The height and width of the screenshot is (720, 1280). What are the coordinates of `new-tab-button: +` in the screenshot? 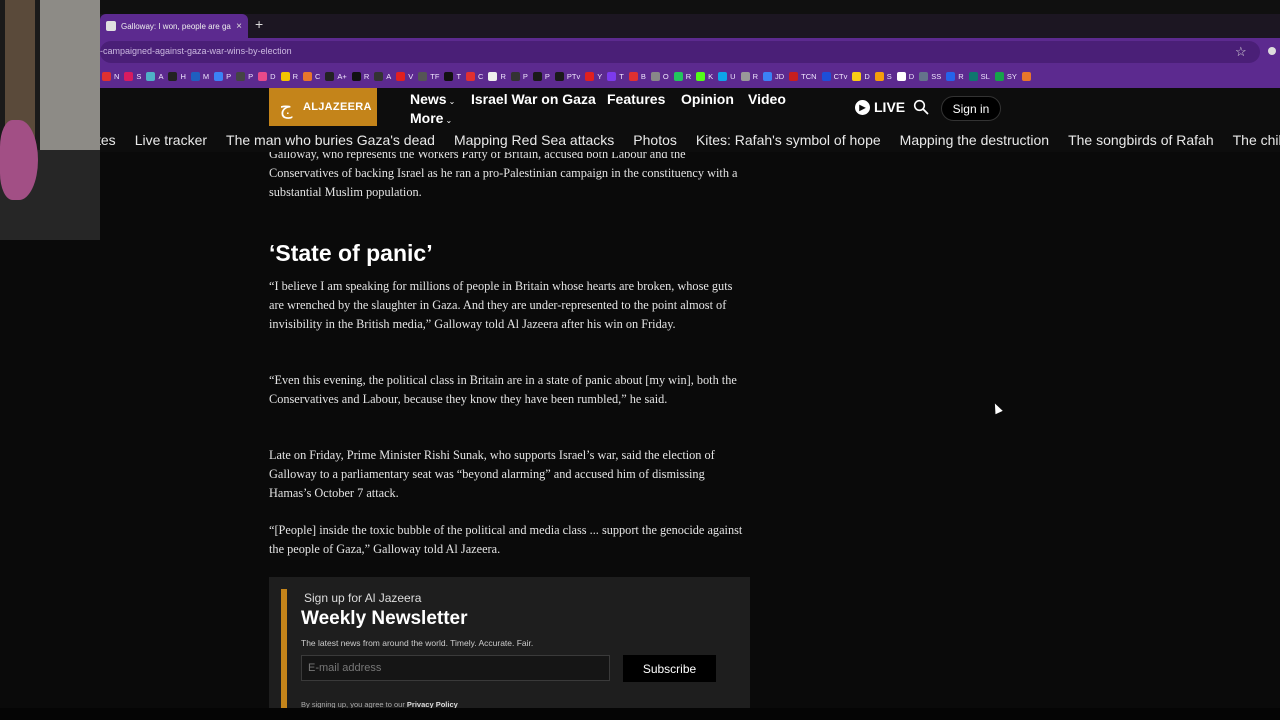 It's located at (259, 24).